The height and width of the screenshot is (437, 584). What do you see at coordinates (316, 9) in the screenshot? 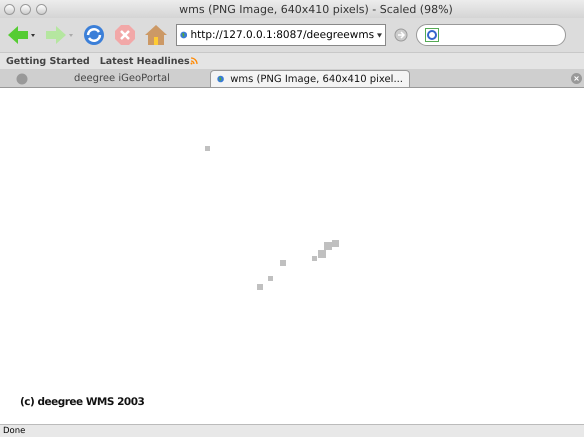
I see `window-title: wms (PNG Image, 640x410 pixels) - Scaled (98%)` at bounding box center [316, 9].